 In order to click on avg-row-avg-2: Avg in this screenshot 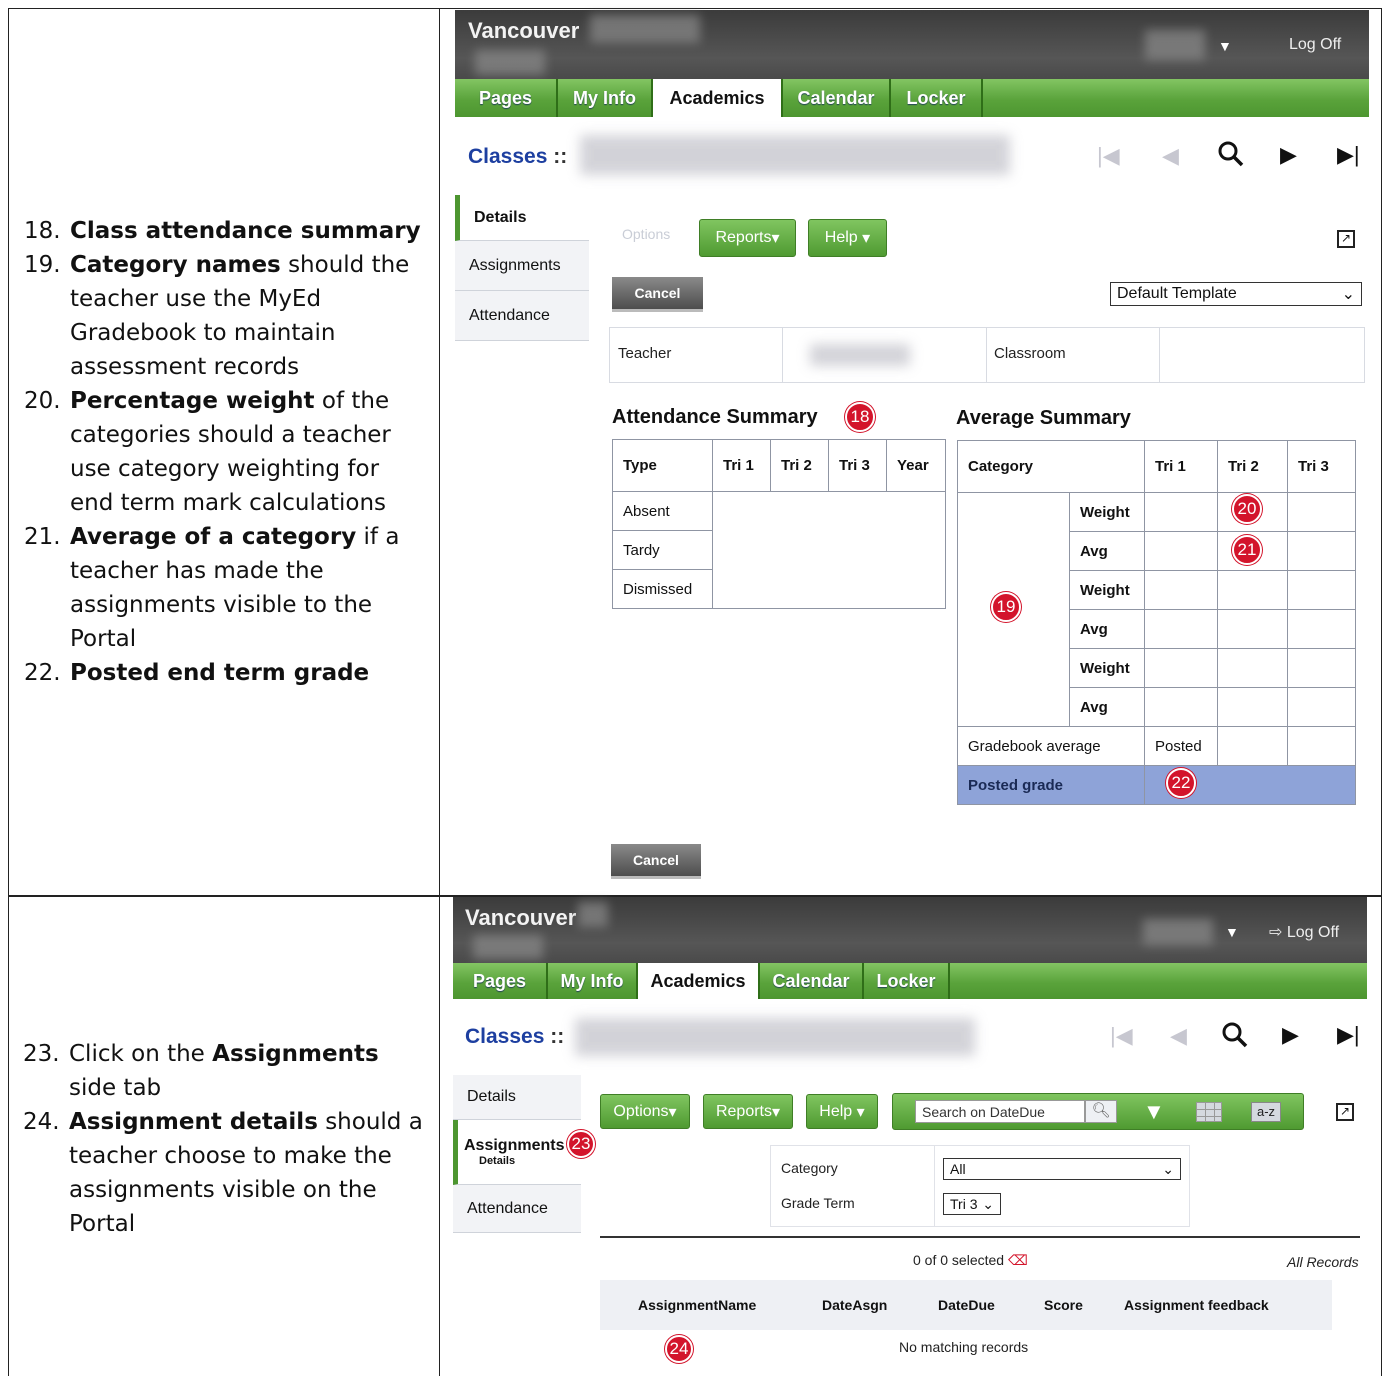, I will do `click(1107, 629)`.